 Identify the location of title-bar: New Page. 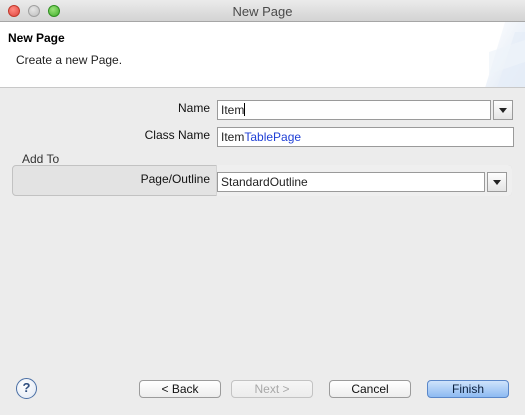
(262, 11).